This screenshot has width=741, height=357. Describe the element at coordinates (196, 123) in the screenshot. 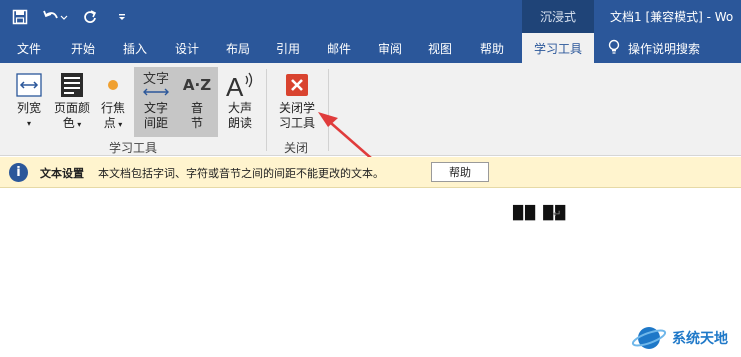

I see `syllables-label-2: 节` at that location.